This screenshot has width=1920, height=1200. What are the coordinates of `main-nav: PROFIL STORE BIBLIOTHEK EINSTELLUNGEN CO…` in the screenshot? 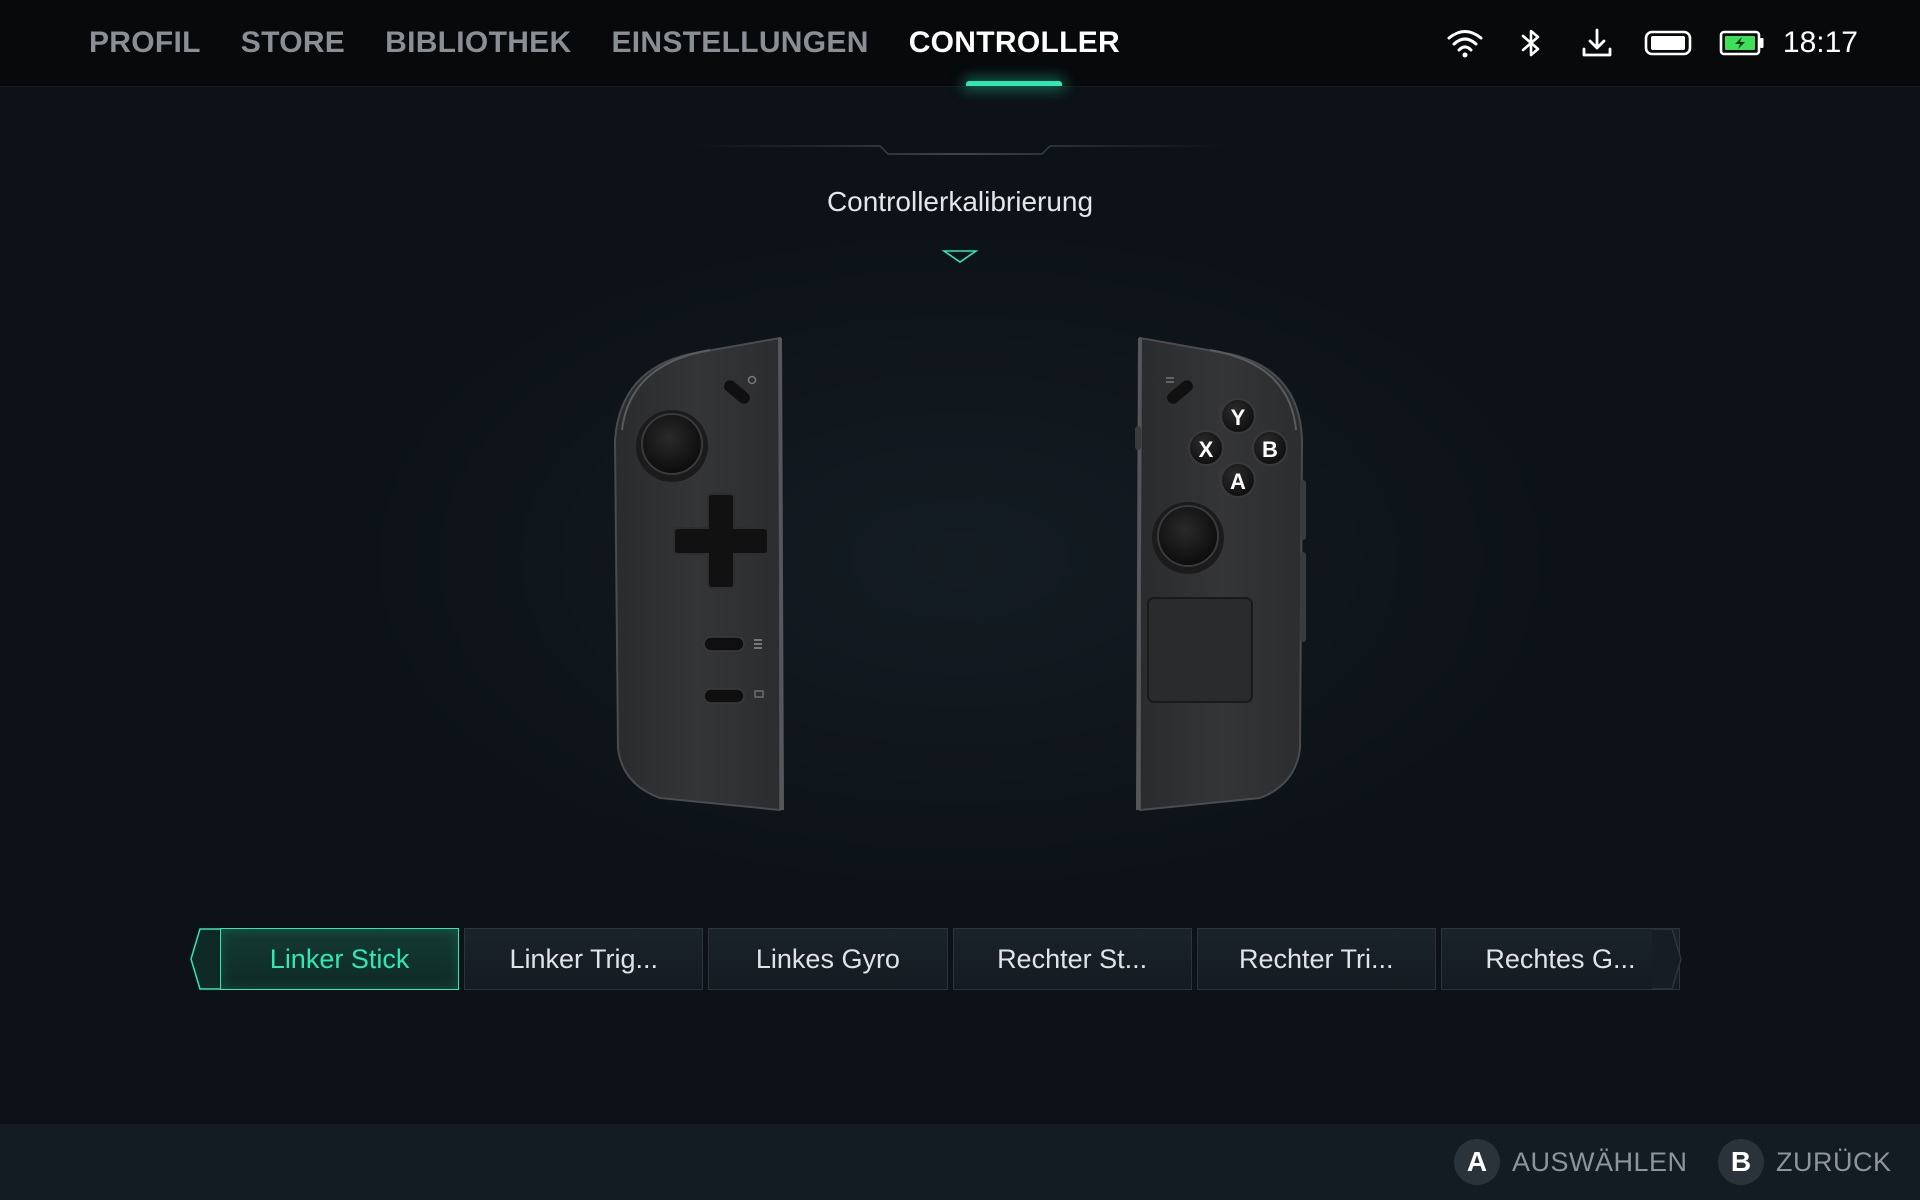 It's located at (604, 43).